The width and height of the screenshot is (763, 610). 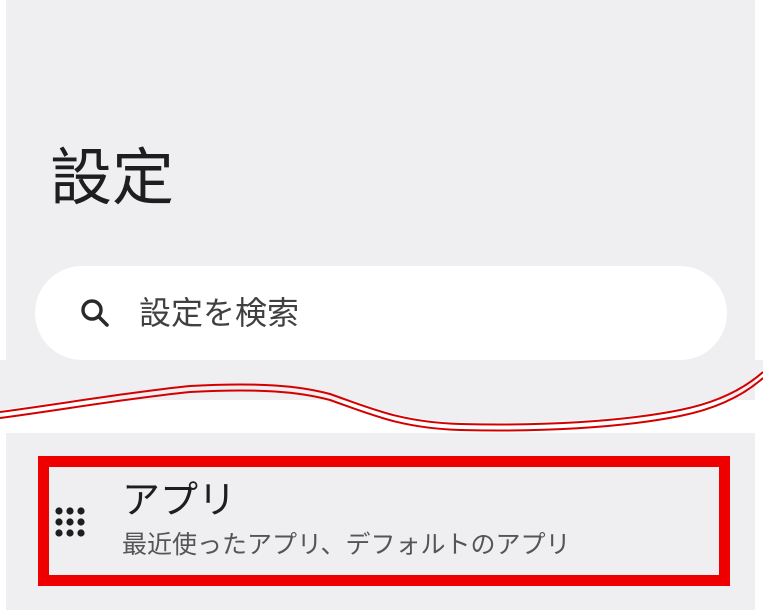 I want to click on search-placeholder: 設定を検索, so click(x=219, y=313).